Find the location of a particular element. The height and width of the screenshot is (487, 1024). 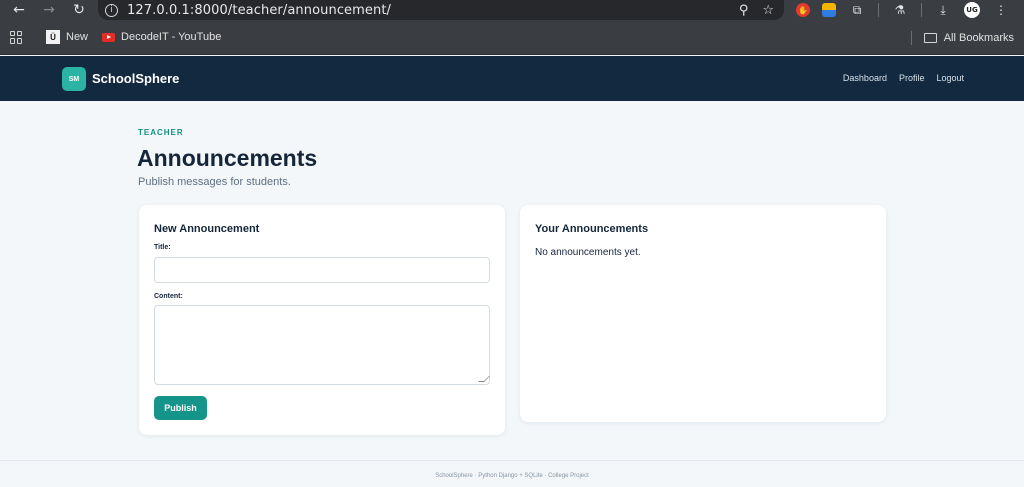

zoom-icon: ⚲ is located at coordinates (744, 10).